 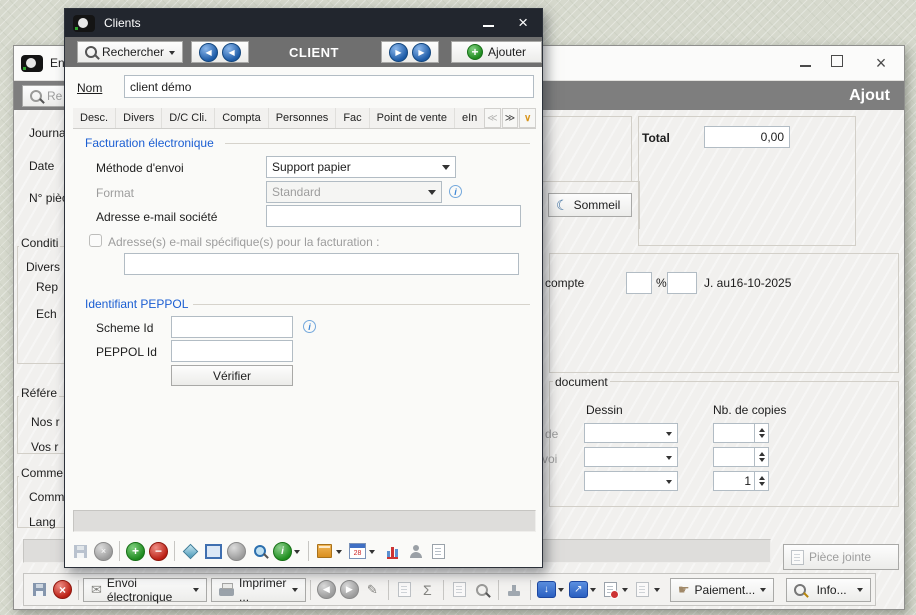 I want to click on last-record-icon: ▶, so click(x=421, y=52).